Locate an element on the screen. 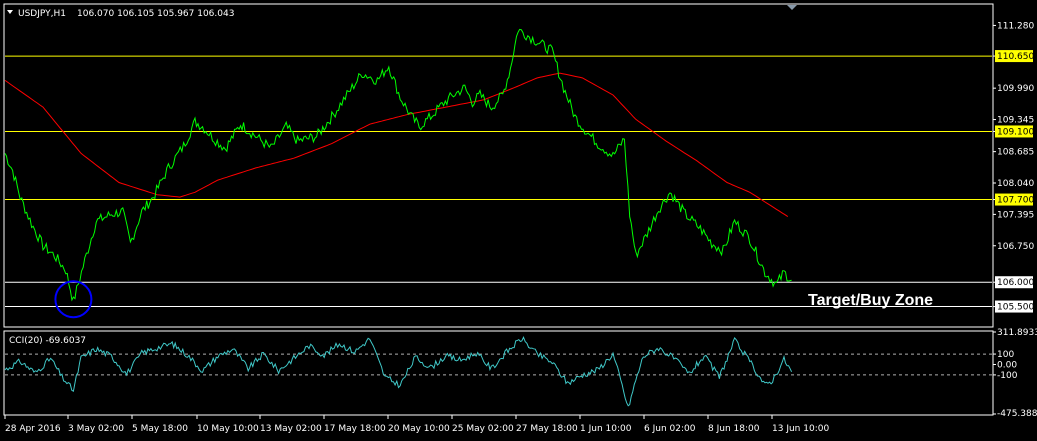 This screenshot has height=441, width=1037. price-level-tag-label: 110.650 is located at coordinates (1015, 57).